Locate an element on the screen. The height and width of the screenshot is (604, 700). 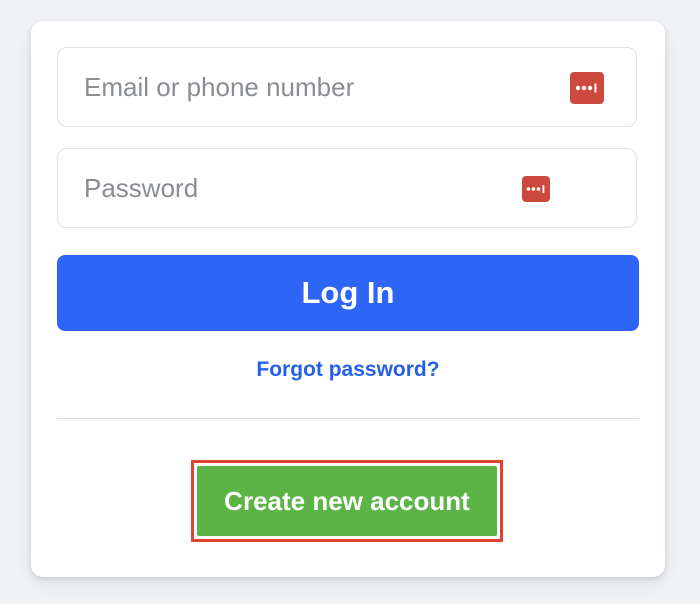
email-field is located at coordinates (347, 87).